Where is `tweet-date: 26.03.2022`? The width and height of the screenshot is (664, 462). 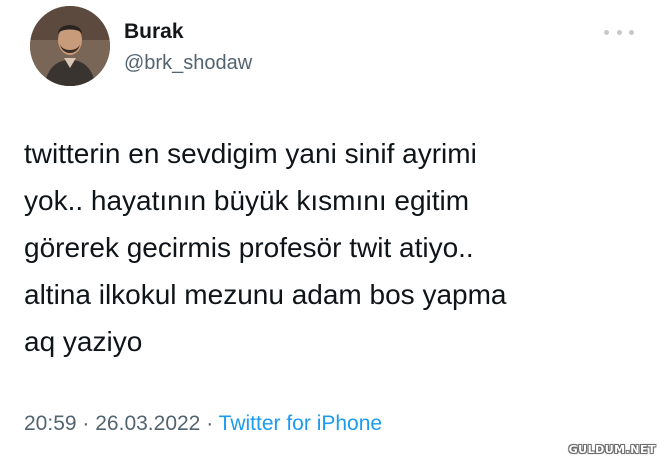
tweet-date: 26.03.2022 is located at coordinates (148, 423).